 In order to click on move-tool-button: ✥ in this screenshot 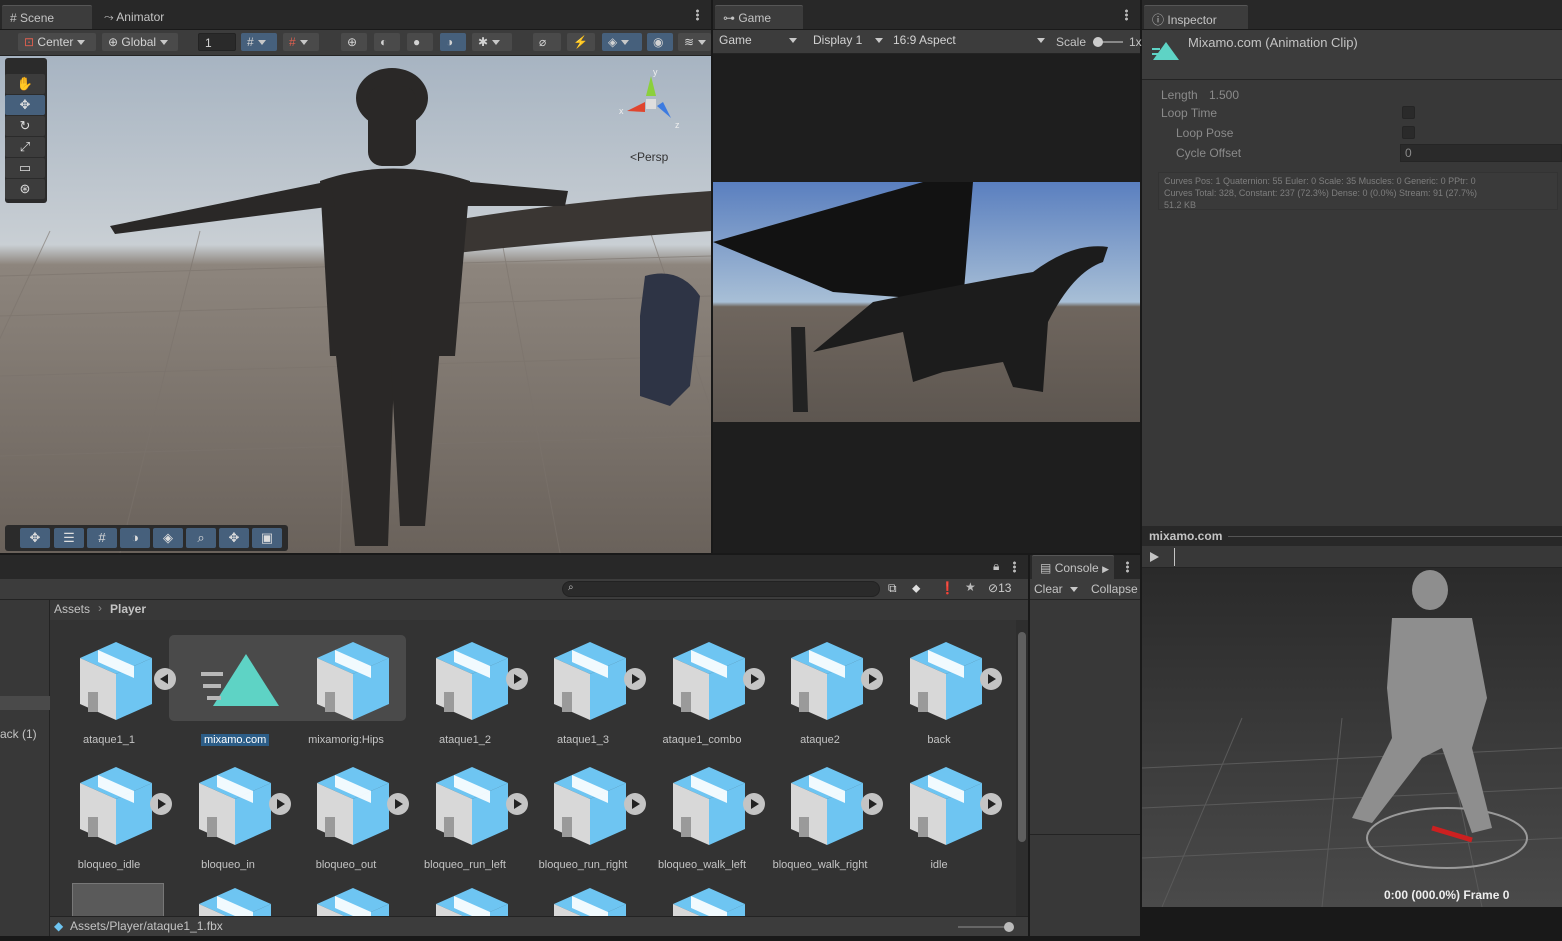, I will do `click(25, 105)`.